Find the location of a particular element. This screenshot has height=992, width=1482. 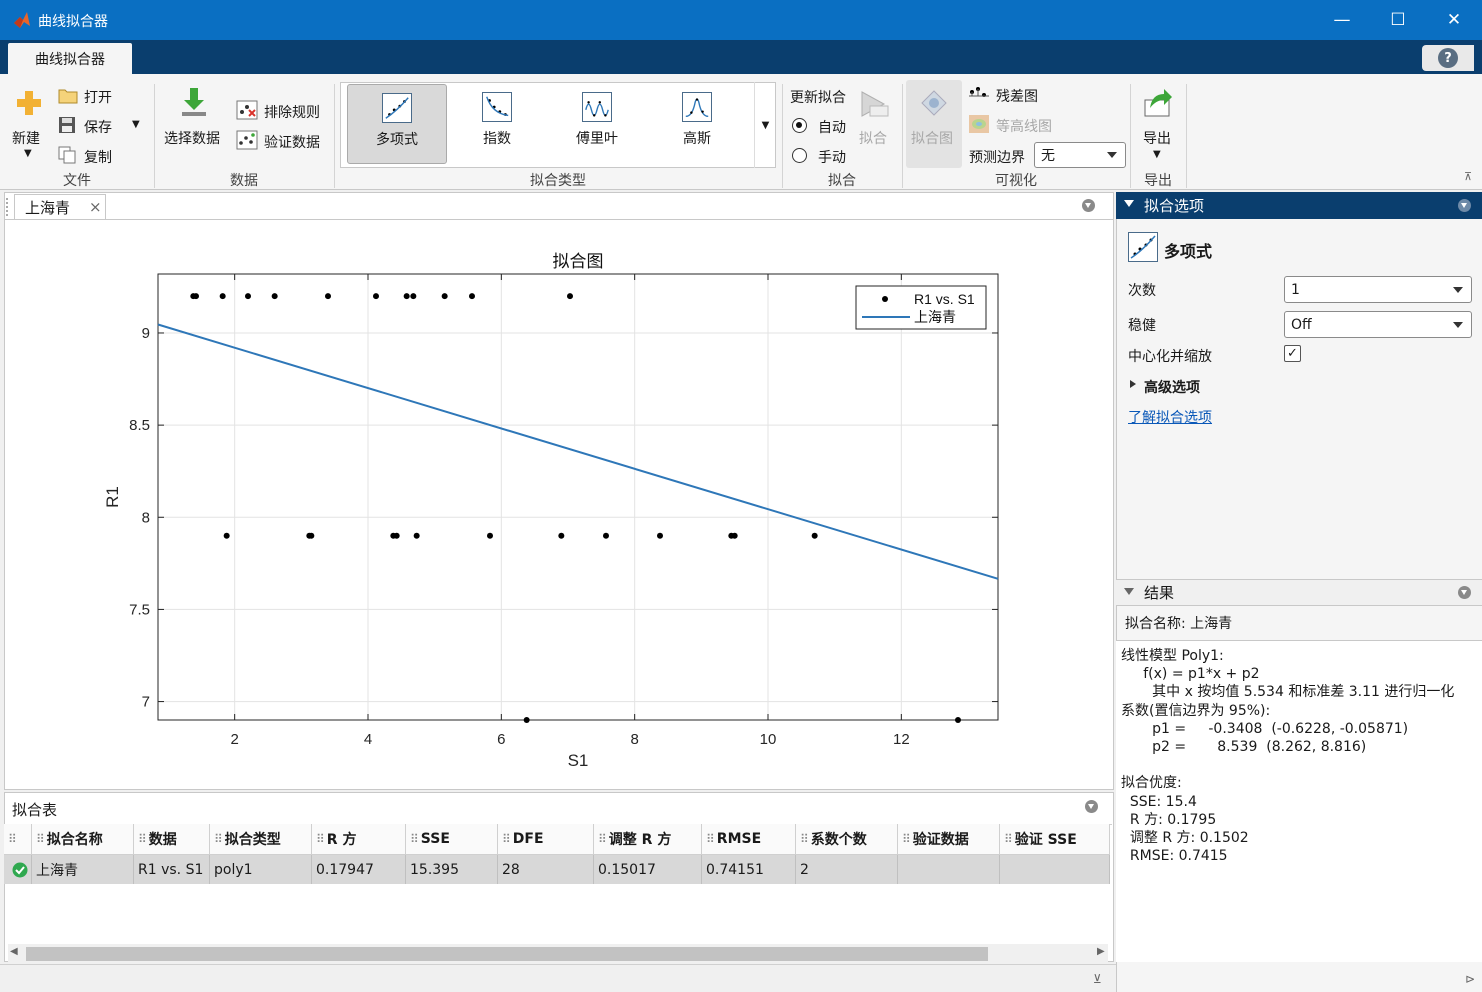

table-header-10: ⠿ 验证 SSE is located at coordinates (1055, 839).